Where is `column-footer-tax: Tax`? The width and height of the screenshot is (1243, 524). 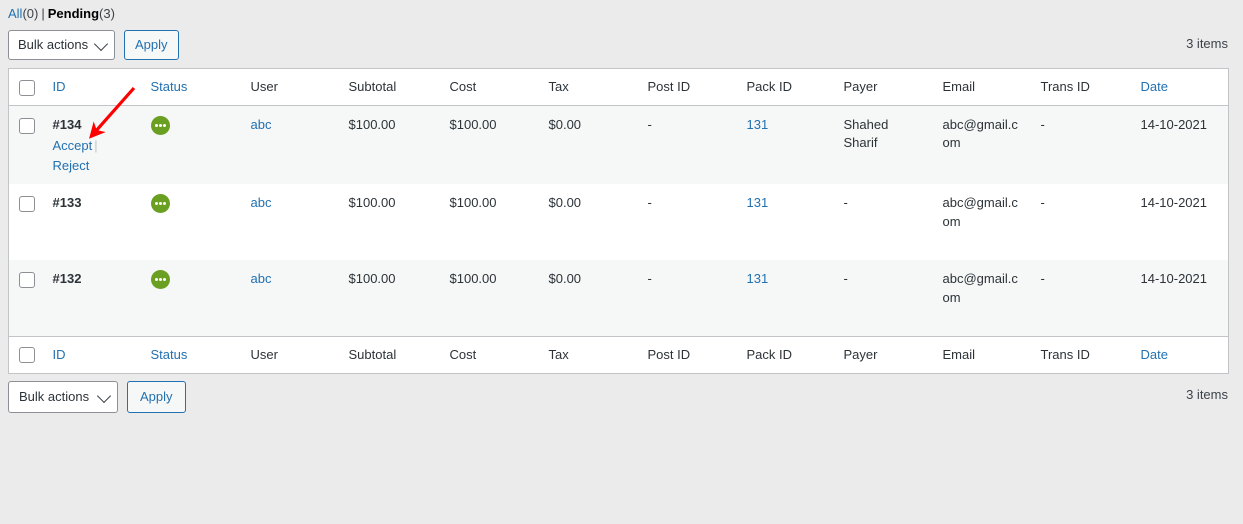
column-footer-tax: Tax is located at coordinates (588, 354).